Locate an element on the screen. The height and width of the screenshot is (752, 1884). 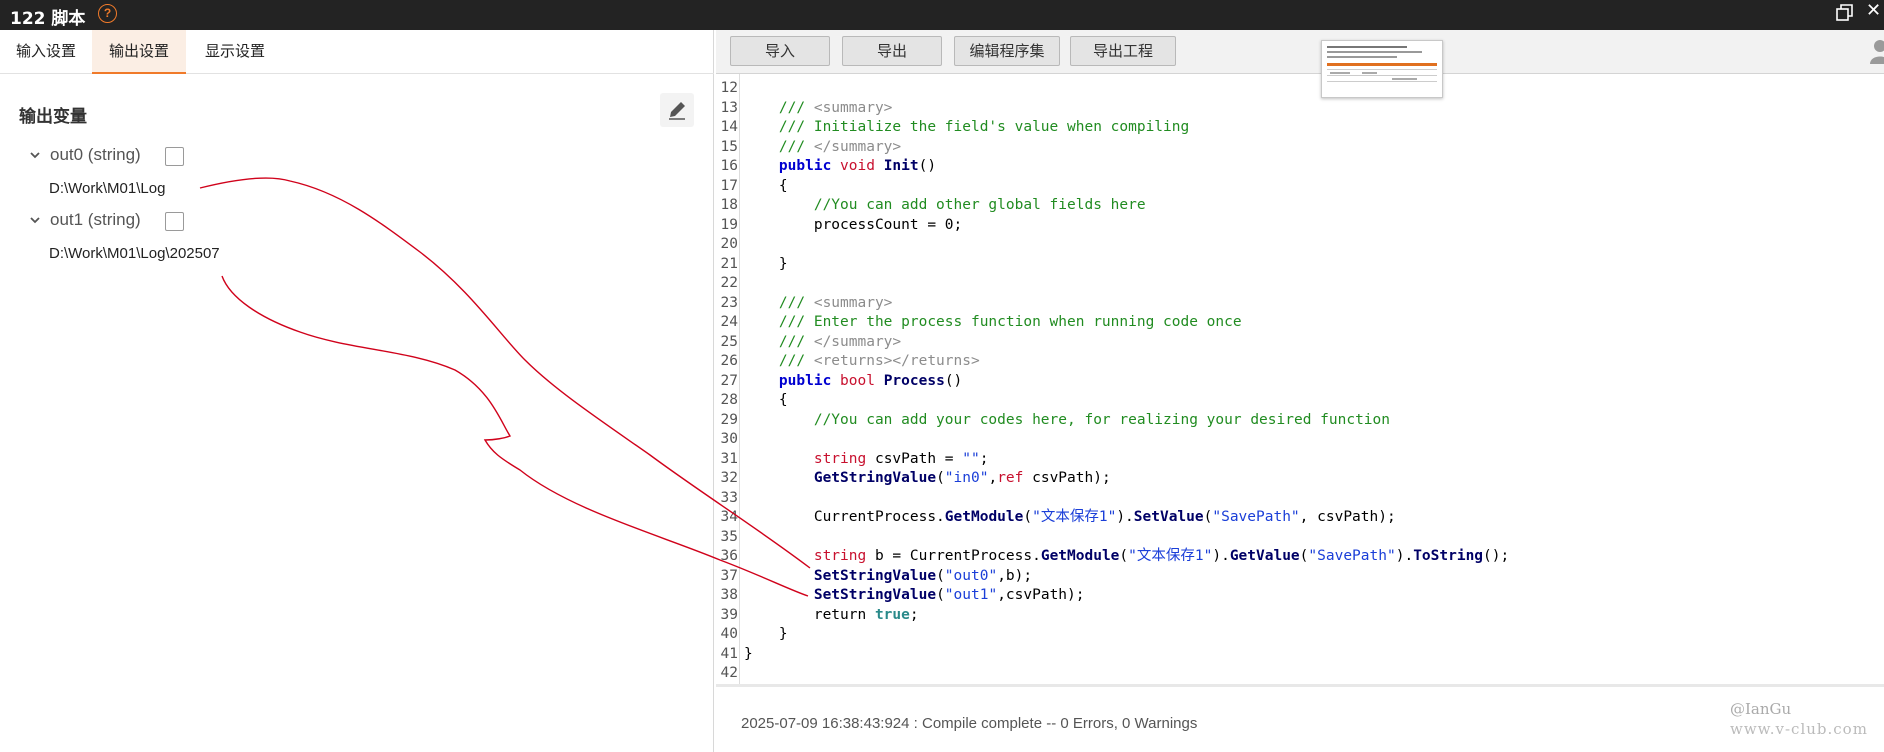
line-number: 29 is located at coordinates (729, 419).